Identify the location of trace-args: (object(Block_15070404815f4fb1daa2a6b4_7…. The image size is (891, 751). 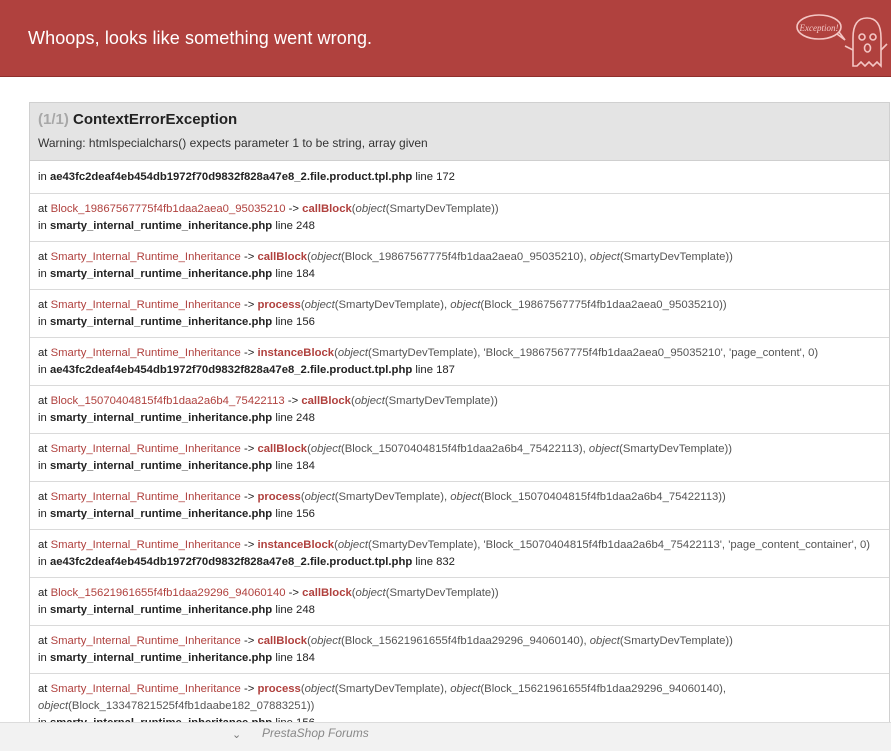
(520, 449).